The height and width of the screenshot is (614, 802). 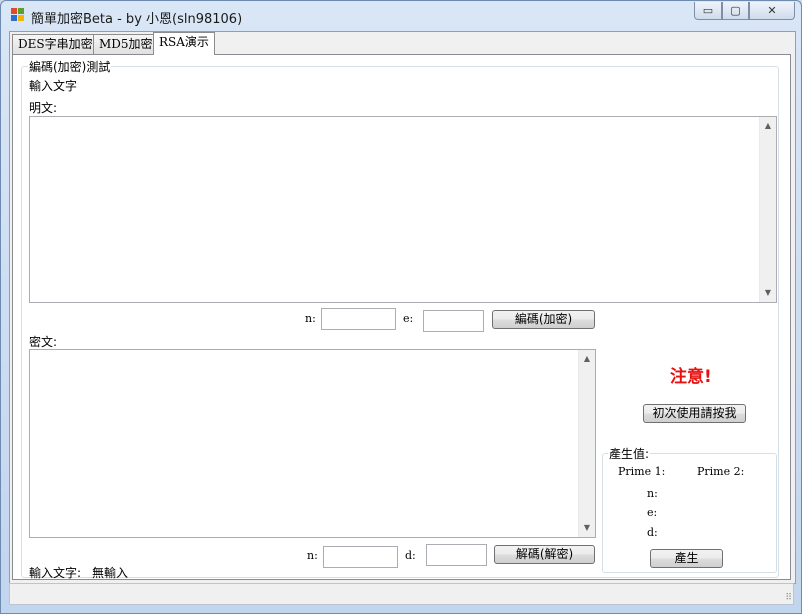 What do you see at coordinates (55, 44) in the screenshot?
I see `tab-des-string-encrypt: DES字串加密` at bounding box center [55, 44].